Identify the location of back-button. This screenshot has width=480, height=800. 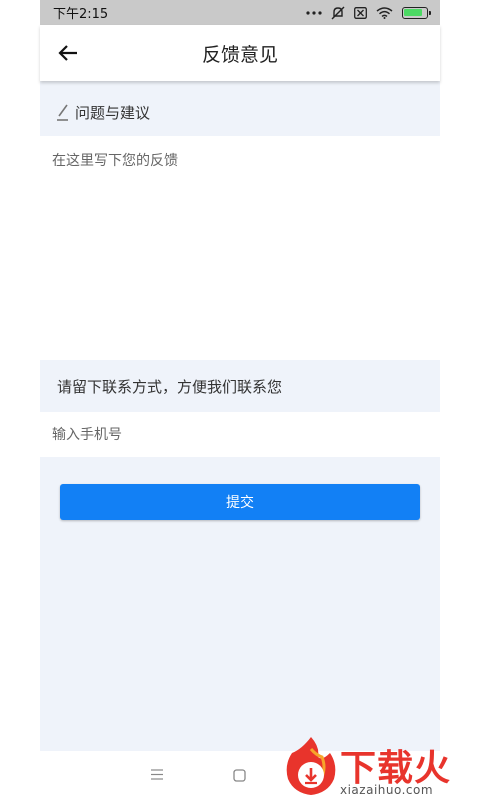
(68, 53).